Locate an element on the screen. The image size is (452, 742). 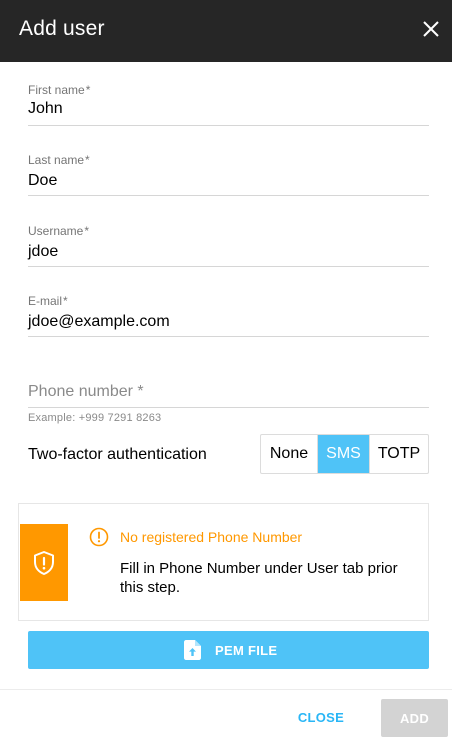
first-name-label: First name* is located at coordinates (59, 90).